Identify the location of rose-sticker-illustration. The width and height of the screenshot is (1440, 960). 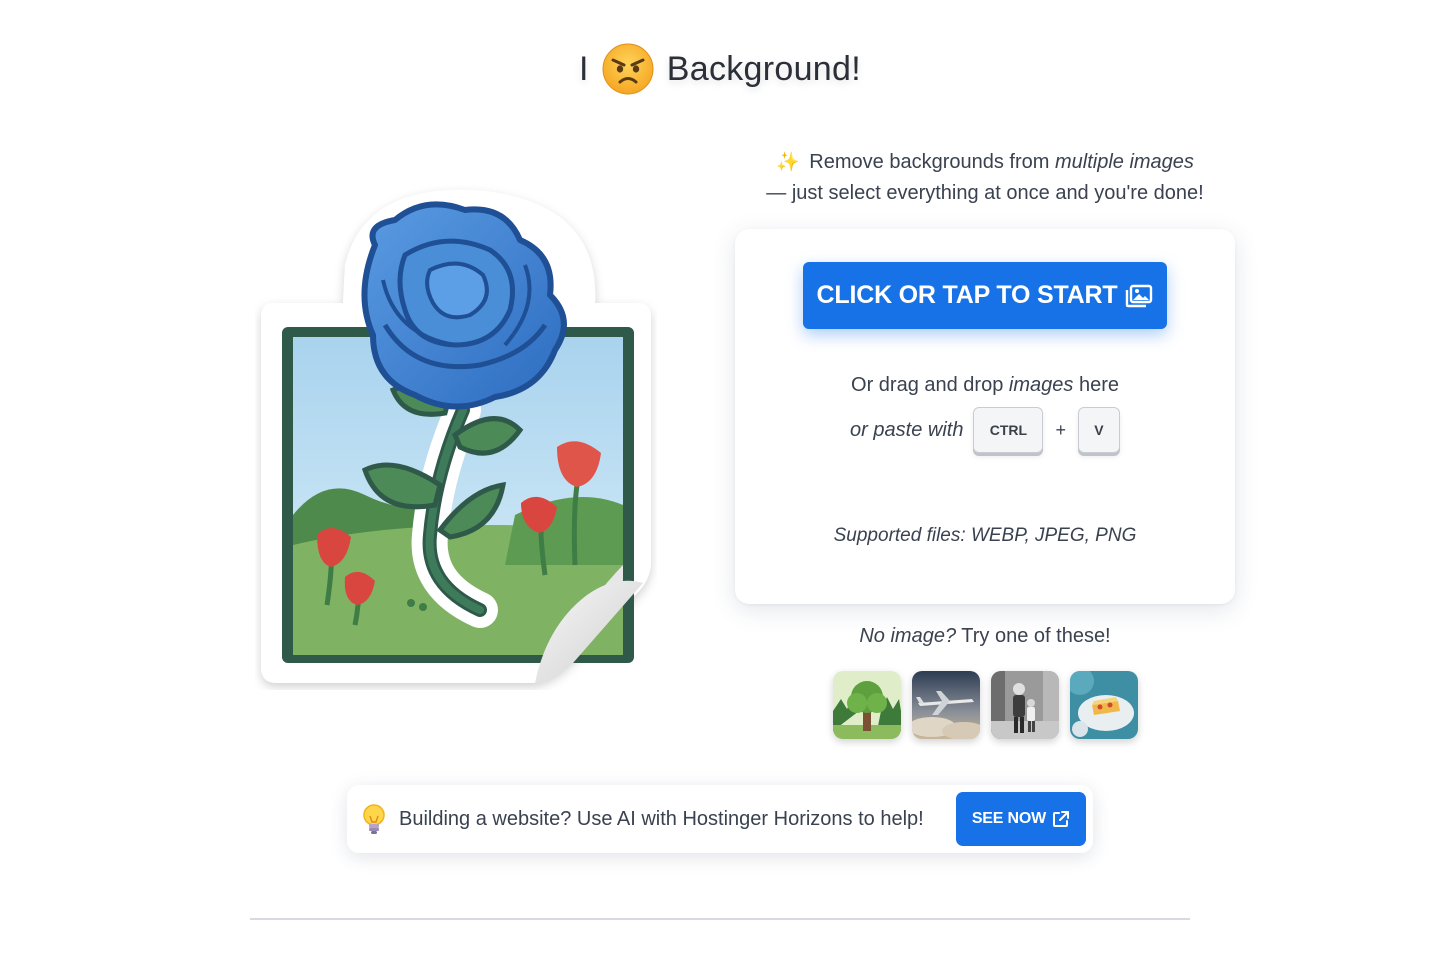
(456, 436).